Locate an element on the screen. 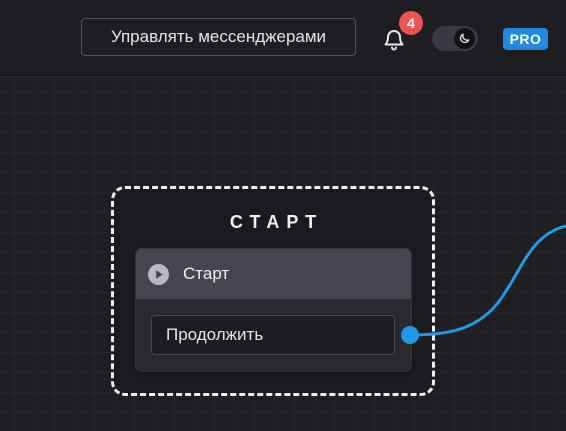  moon-icon is located at coordinates (464, 38).